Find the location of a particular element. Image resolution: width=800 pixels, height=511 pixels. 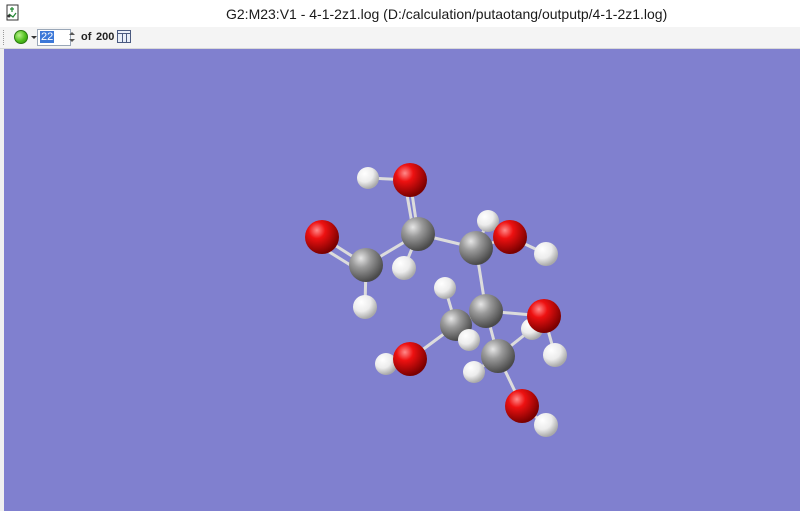

bonds is located at coordinates (436, 301).